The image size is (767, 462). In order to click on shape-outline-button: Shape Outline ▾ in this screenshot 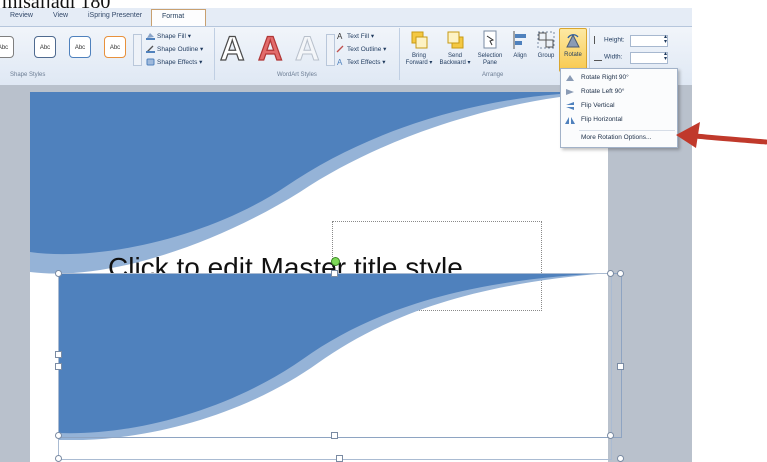, I will do `click(175, 49)`.